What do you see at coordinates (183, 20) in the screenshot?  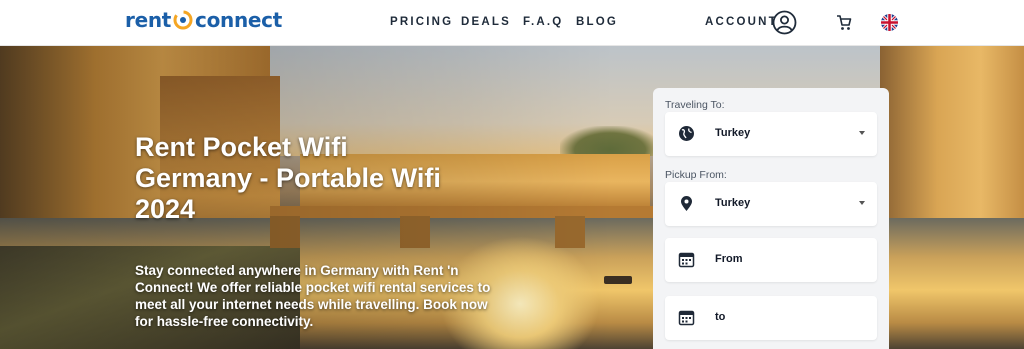 I see `swirl-logo-icon` at bounding box center [183, 20].